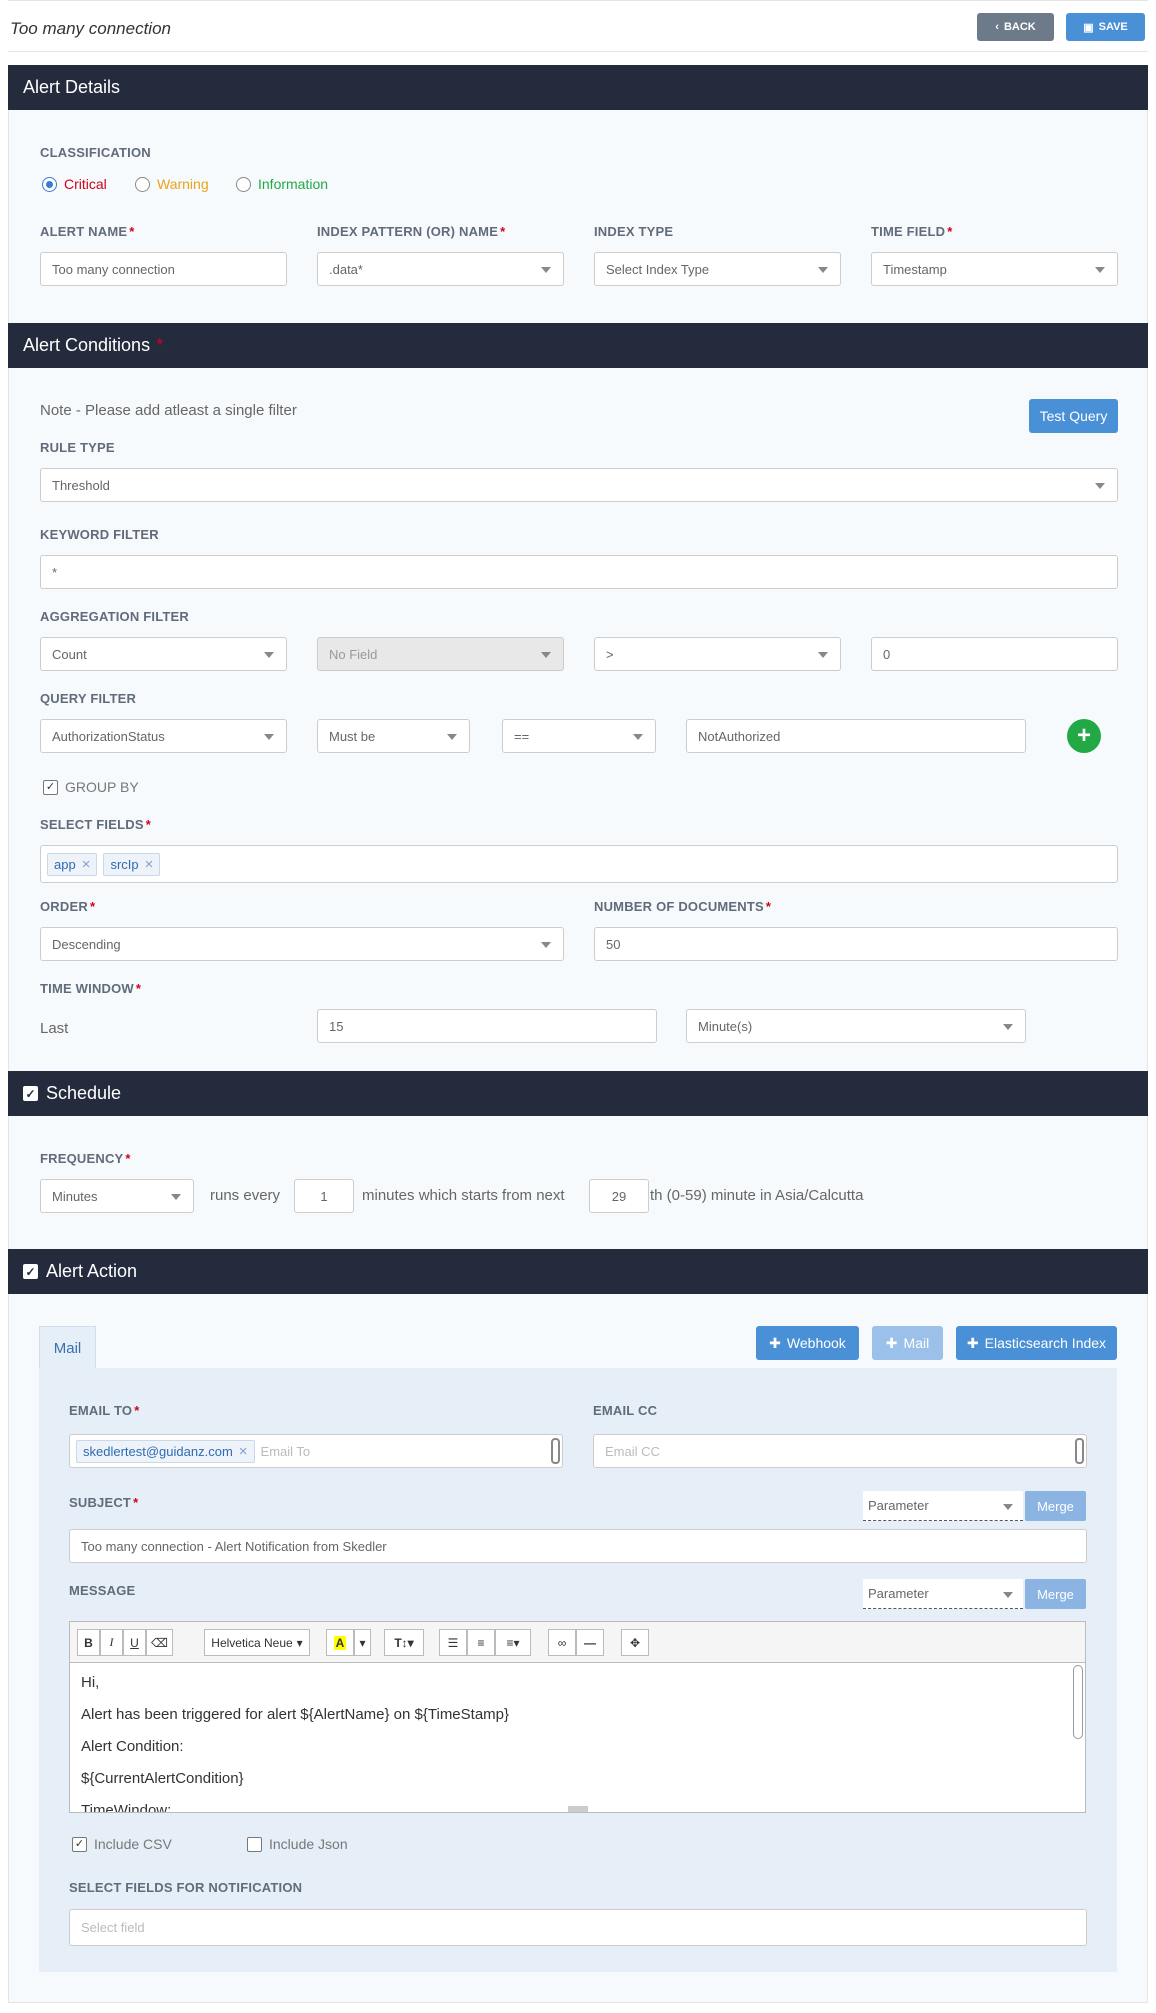 This screenshot has height=2013, width=1156. What do you see at coordinates (102, 1590) in the screenshot?
I see `message-label: MESSAGE` at bounding box center [102, 1590].